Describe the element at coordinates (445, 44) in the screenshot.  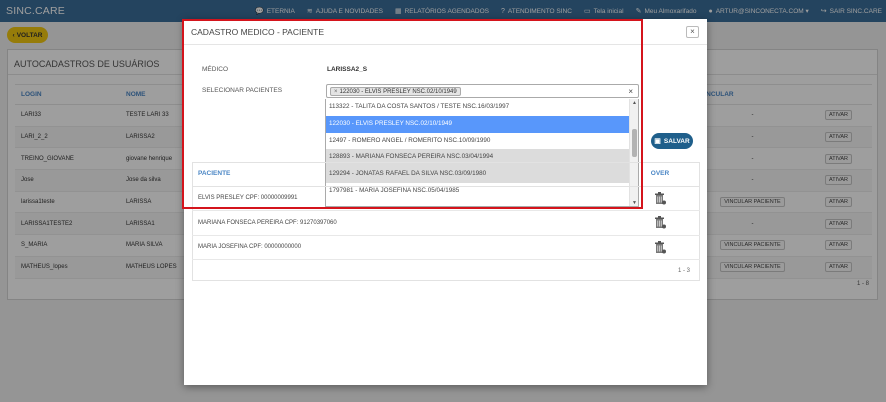
I see `divider` at that location.